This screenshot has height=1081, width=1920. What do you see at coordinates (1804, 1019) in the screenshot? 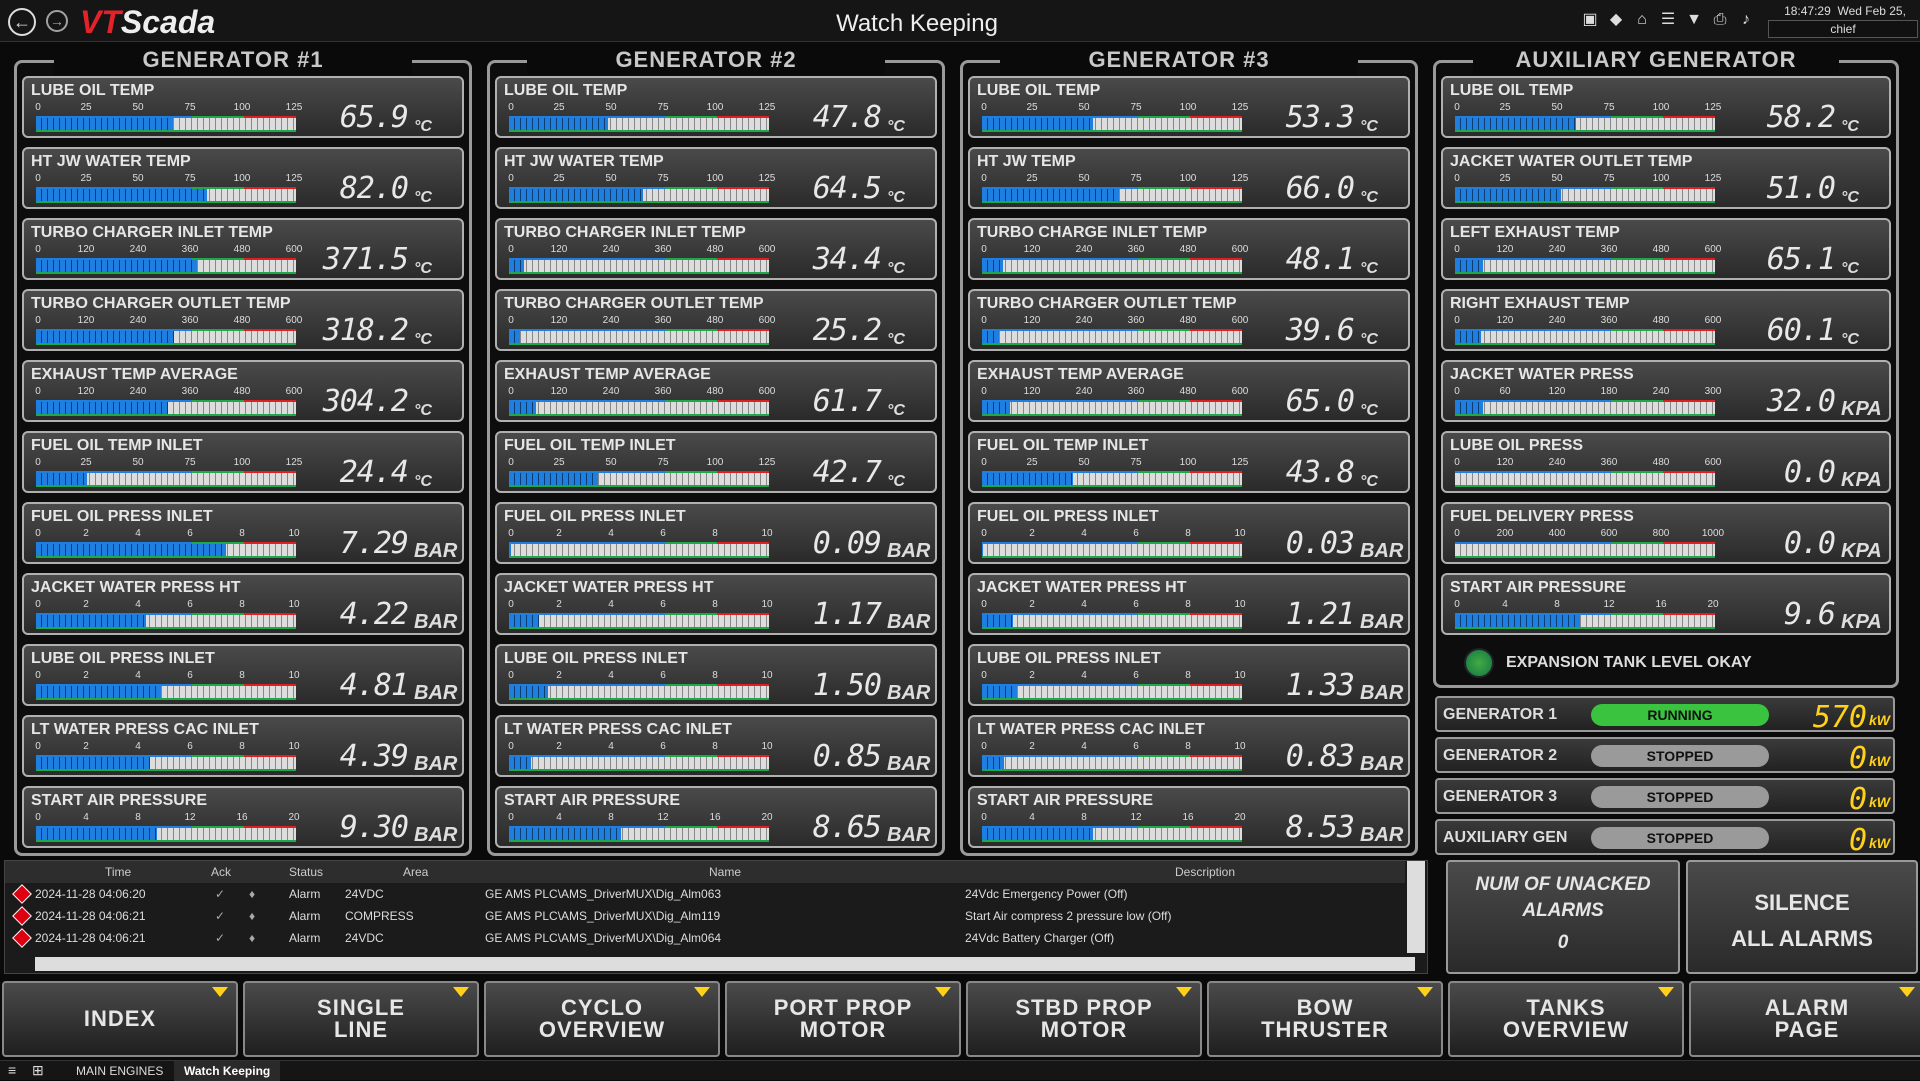
I see `nav-alarm: ALARM PAGE` at bounding box center [1804, 1019].